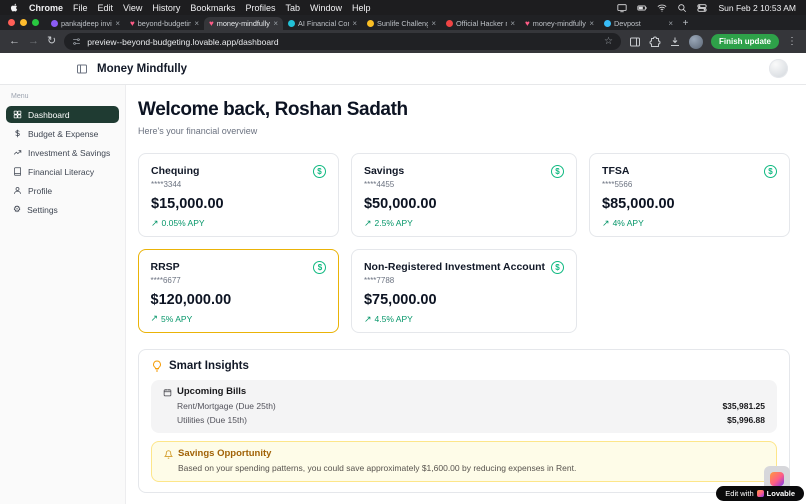 The height and width of the screenshot is (504, 806). What do you see at coordinates (187, 204) in the screenshot?
I see `account-balance: $15,000.00` at bounding box center [187, 204].